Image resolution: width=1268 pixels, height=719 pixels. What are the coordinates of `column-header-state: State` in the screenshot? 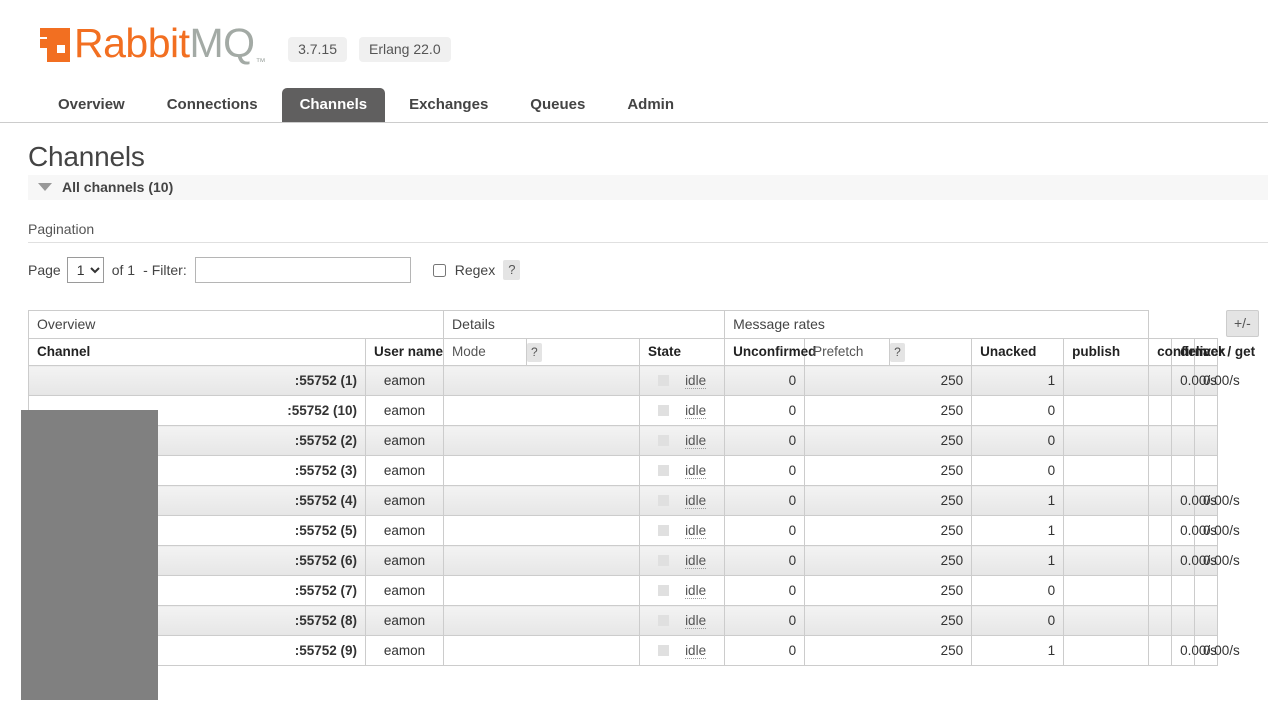 It's located at (682, 352).